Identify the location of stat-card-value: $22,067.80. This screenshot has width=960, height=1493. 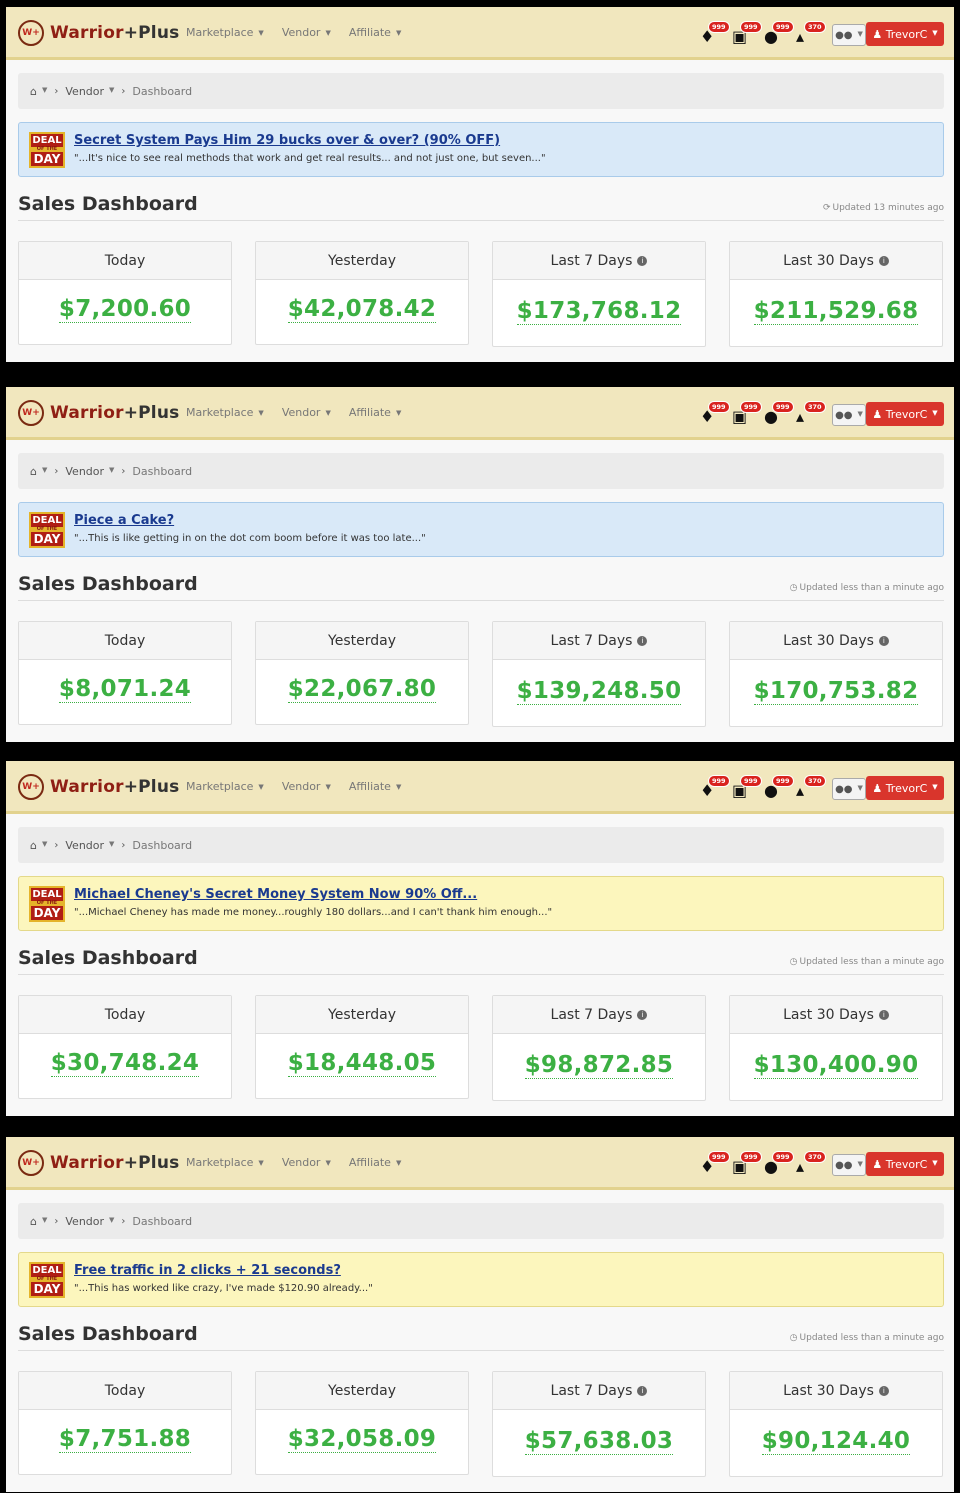
(362, 689).